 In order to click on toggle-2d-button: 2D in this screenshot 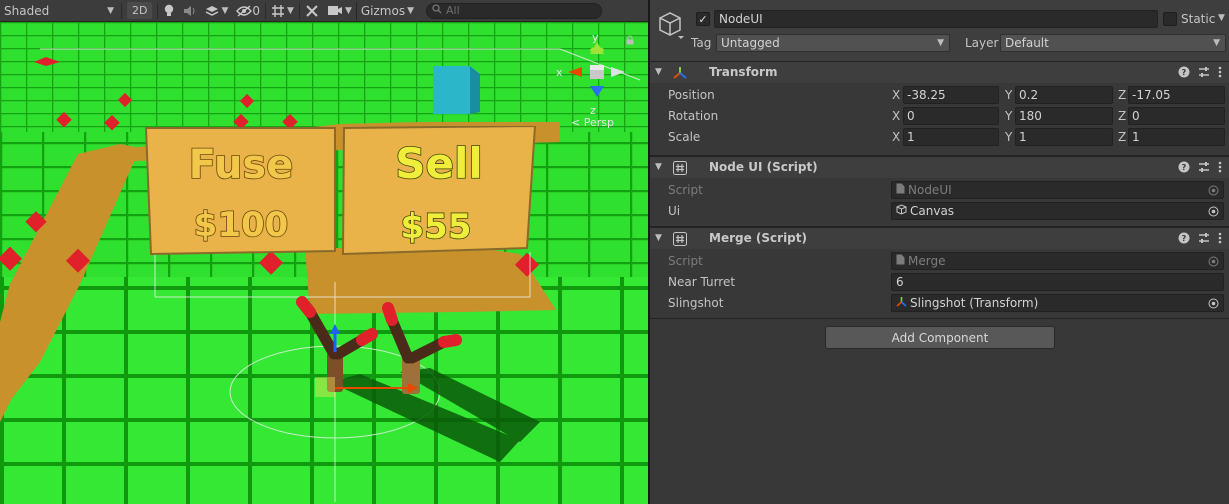, I will do `click(140, 10)`.